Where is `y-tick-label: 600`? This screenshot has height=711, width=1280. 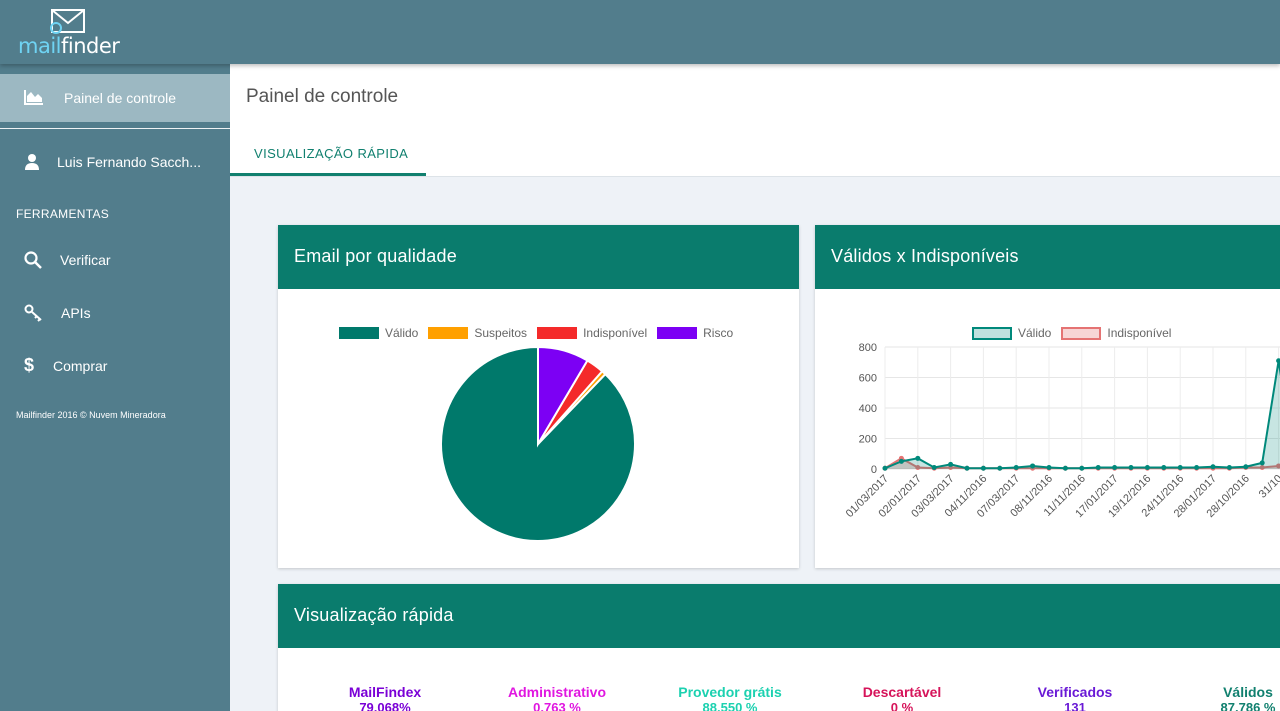 y-tick-label: 600 is located at coordinates (868, 379).